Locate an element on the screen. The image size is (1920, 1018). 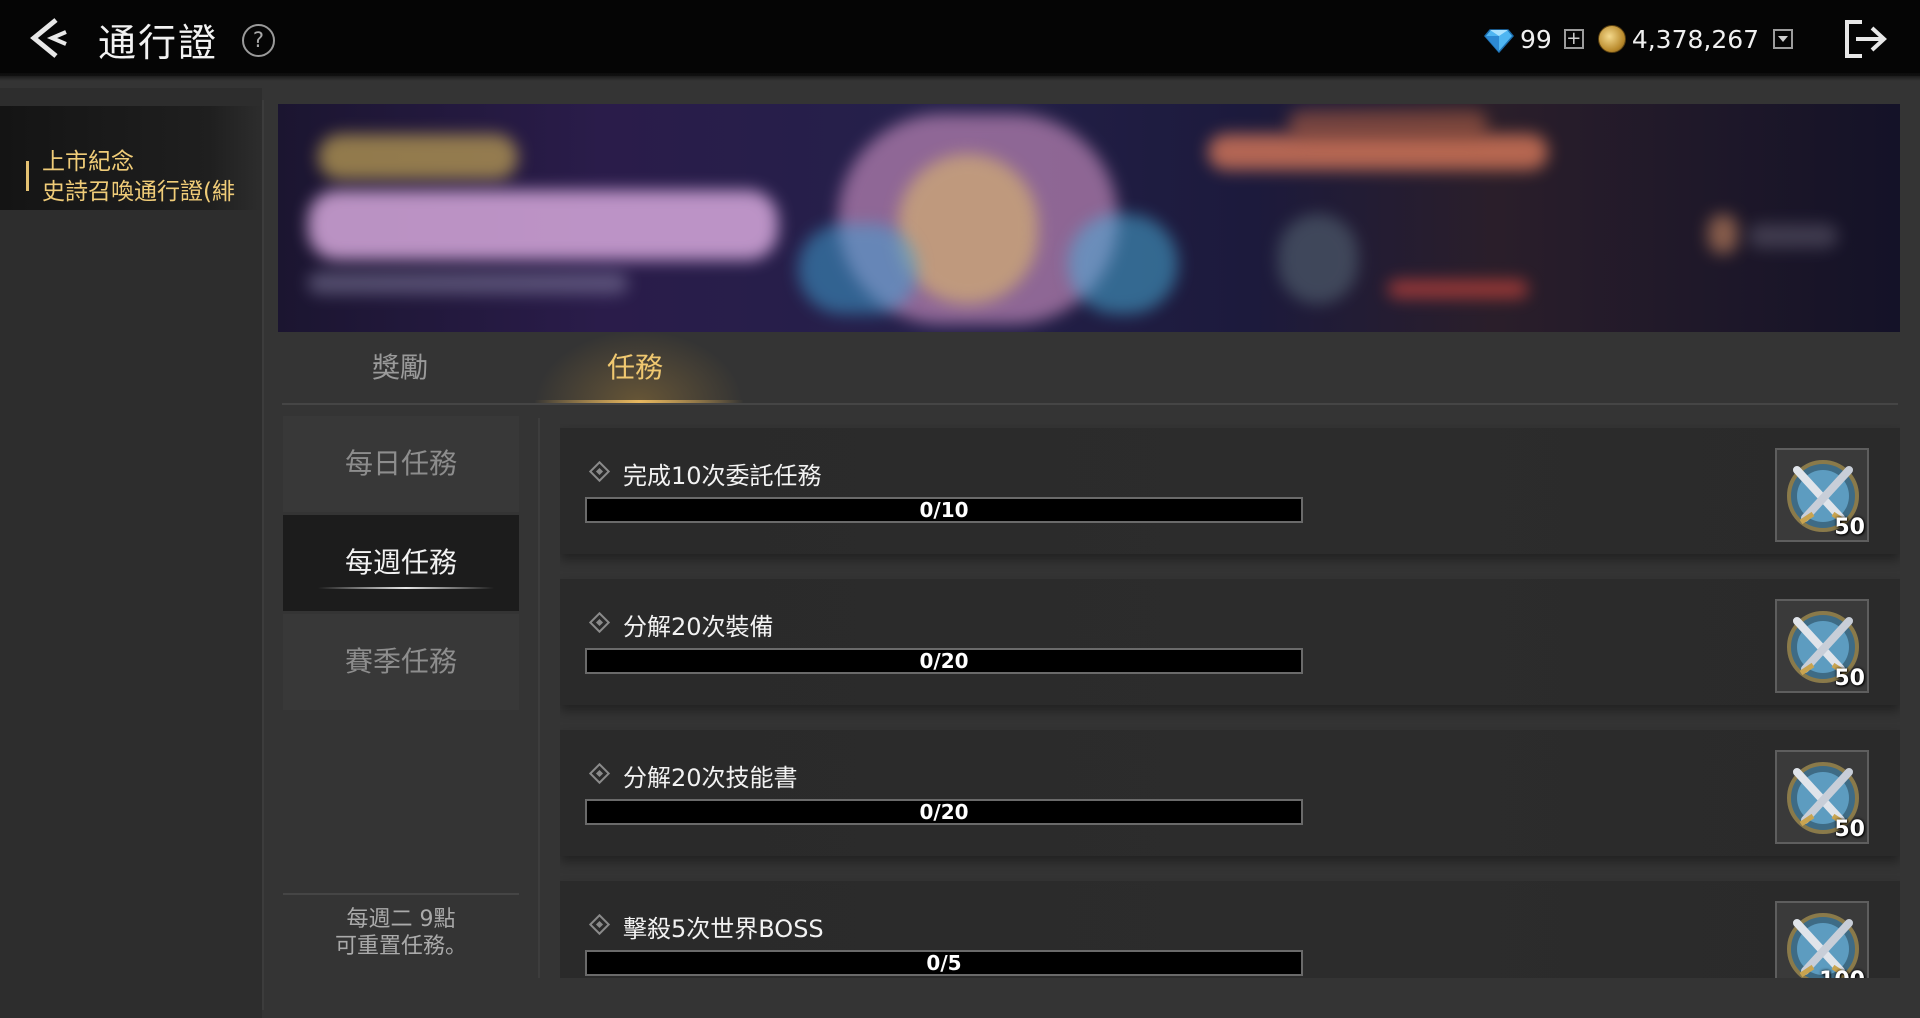
sidebar-item-label-1: 上市紀念 is located at coordinates (88, 162).